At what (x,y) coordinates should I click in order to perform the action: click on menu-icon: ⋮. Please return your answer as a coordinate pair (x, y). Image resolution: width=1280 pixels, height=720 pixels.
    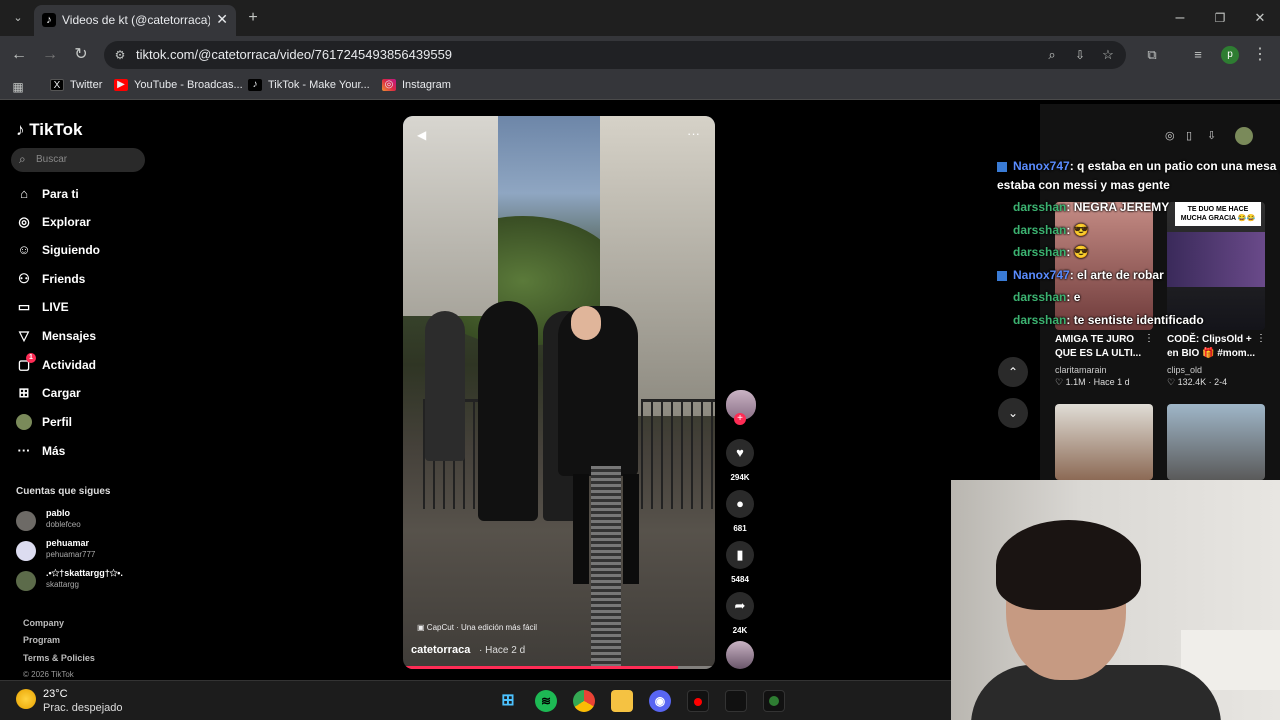
    Looking at the image, I should click on (1260, 55).